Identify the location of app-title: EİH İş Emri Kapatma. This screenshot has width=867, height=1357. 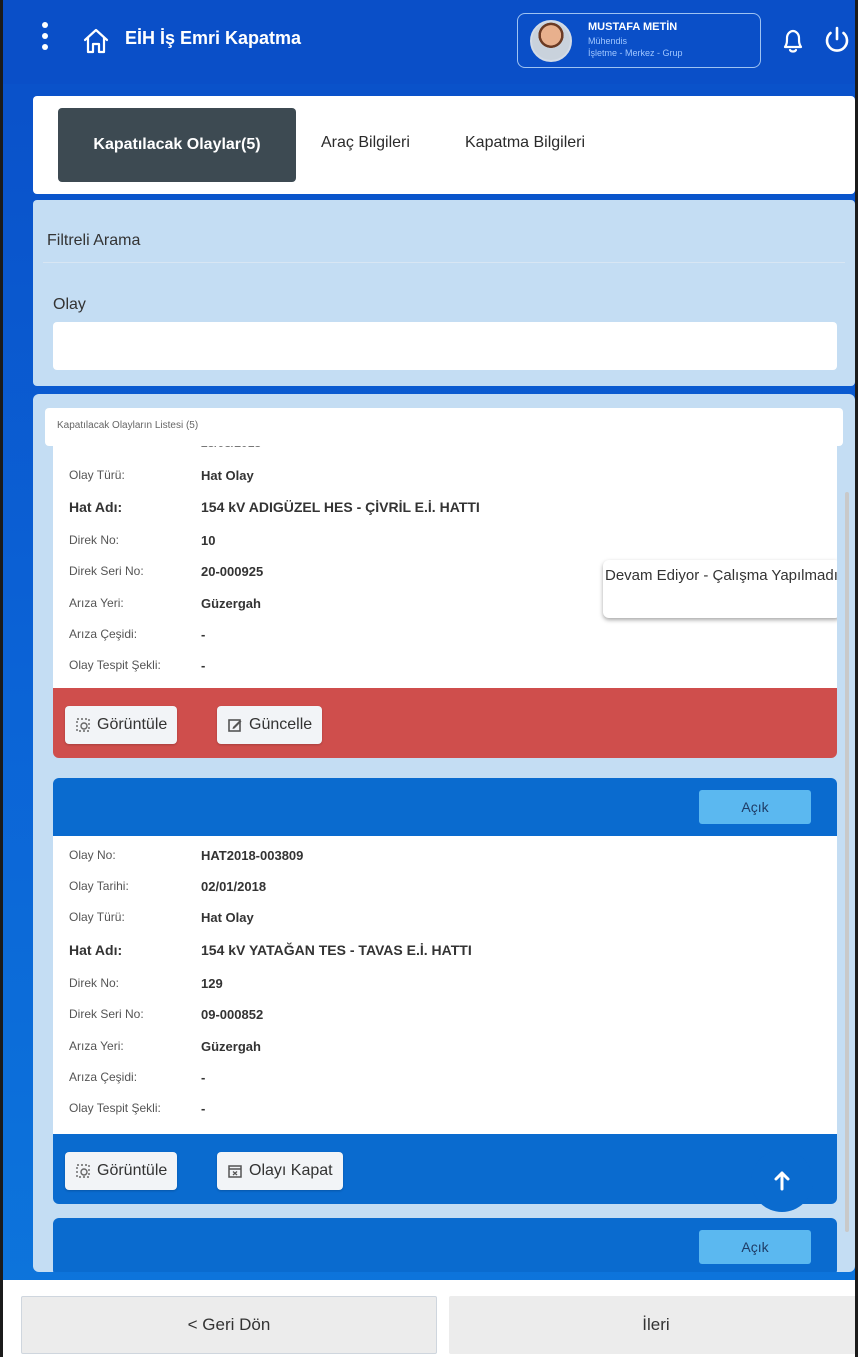
(213, 38).